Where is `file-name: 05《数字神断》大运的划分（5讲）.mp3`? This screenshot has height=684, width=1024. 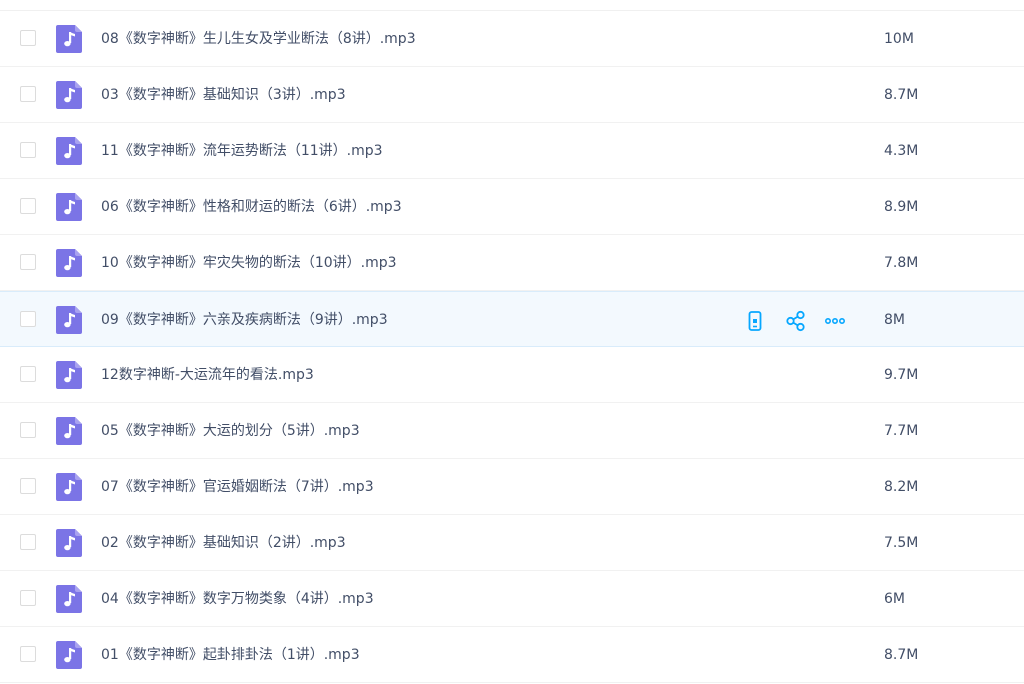 file-name: 05《数字神断》大运的划分（5讲）.mp3 is located at coordinates (230, 431).